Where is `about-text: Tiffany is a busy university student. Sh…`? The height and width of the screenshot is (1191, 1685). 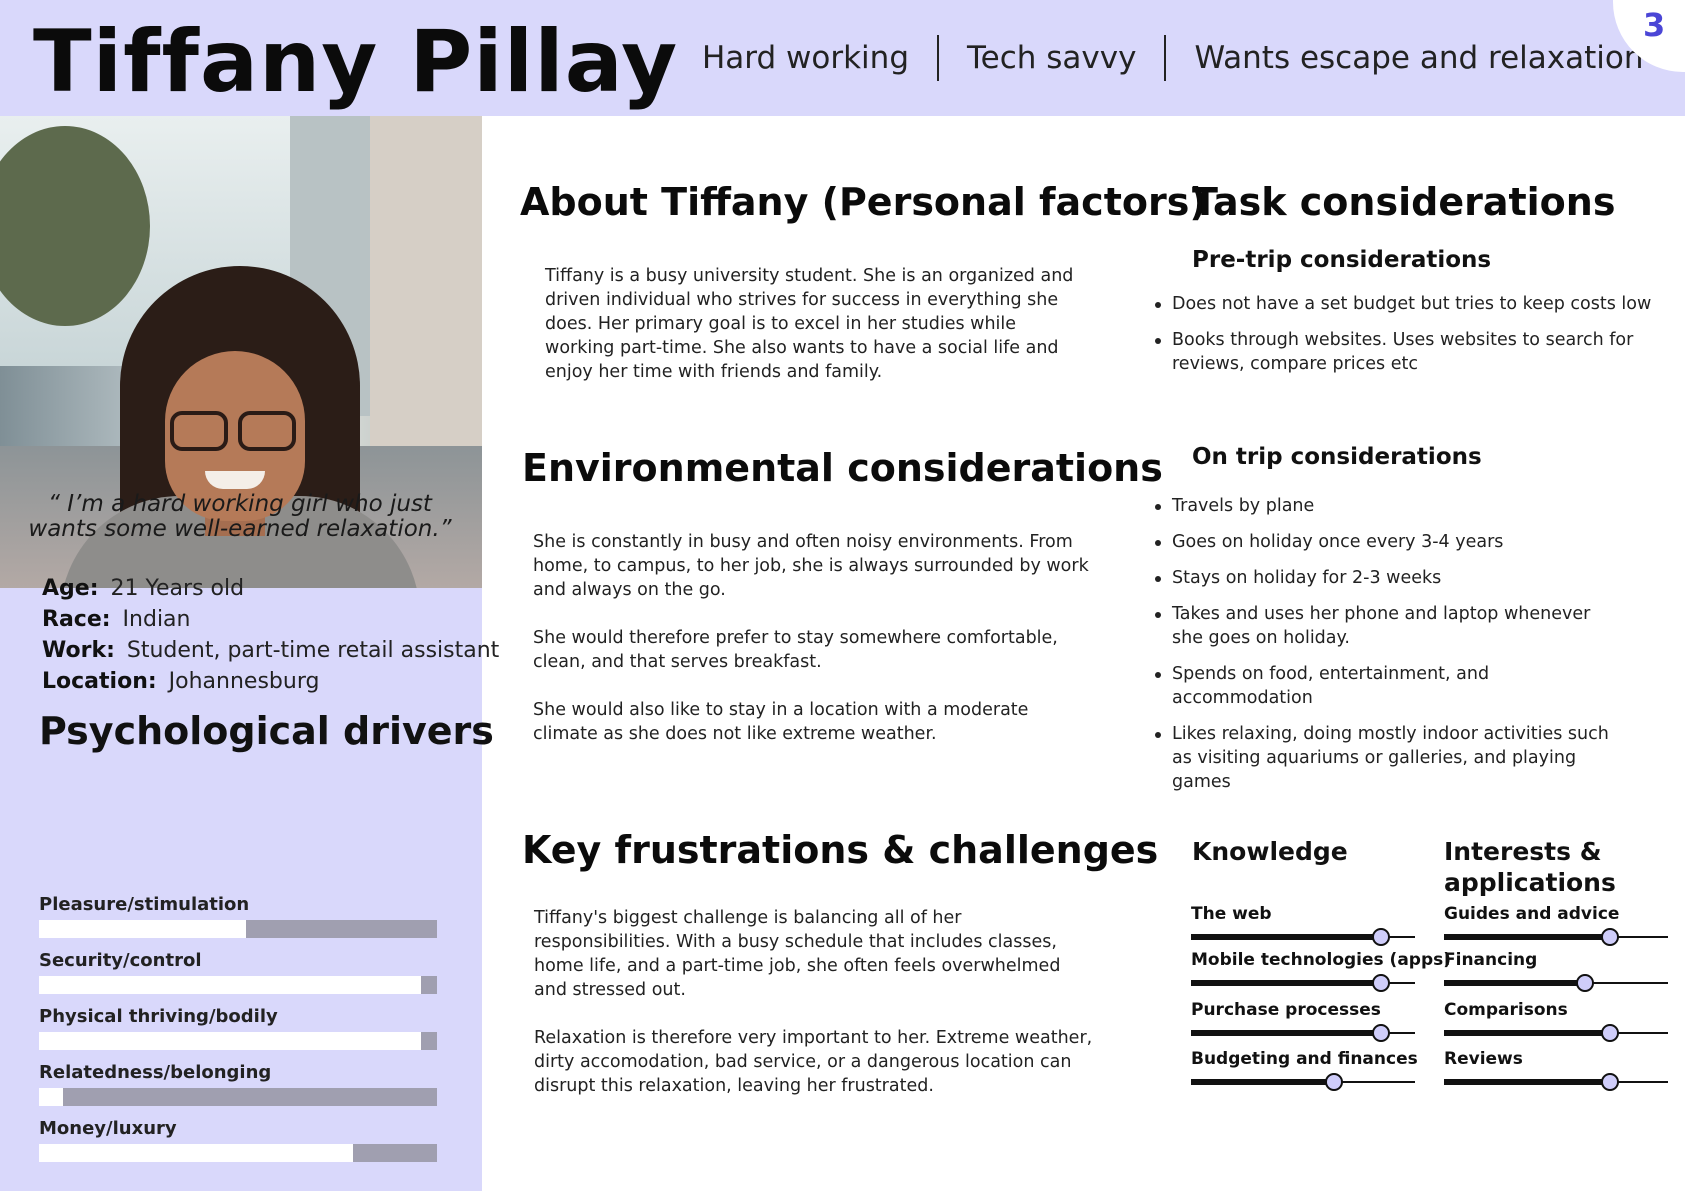 about-text: Tiffany is a busy university student. Sh… is located at coordinates (815, 324).